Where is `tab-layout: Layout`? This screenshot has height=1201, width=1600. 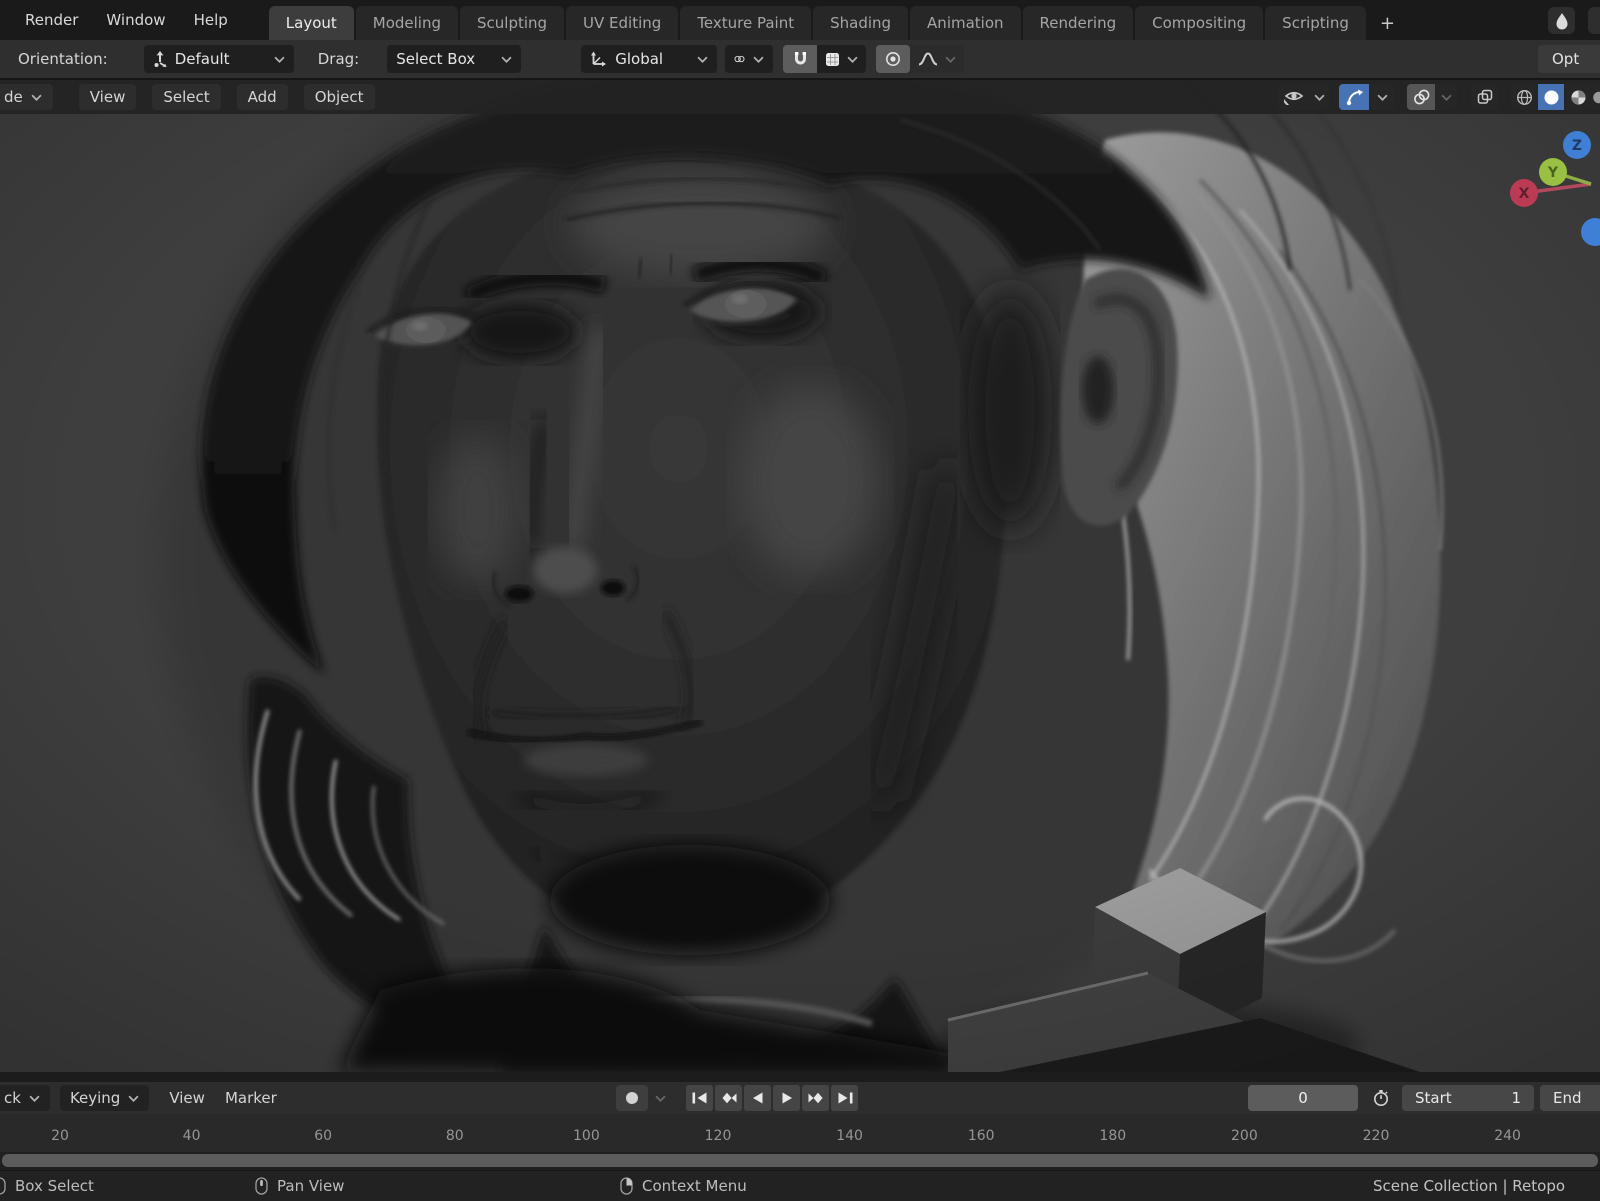
tab-layout: Layout is located at coordinates (311, 23).